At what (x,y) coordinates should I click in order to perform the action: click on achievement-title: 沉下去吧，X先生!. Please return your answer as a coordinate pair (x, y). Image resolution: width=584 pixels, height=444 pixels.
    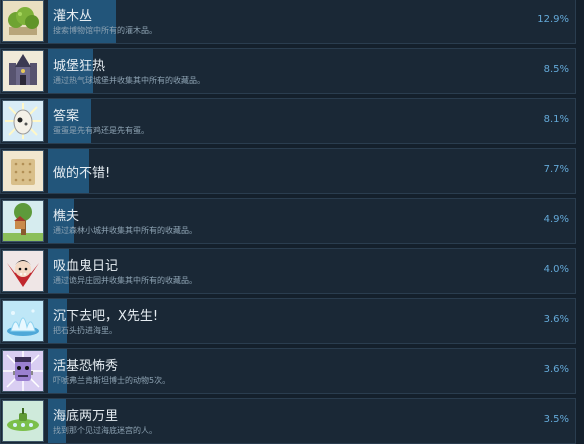
    Looking at the image, I should click on (106, 316).